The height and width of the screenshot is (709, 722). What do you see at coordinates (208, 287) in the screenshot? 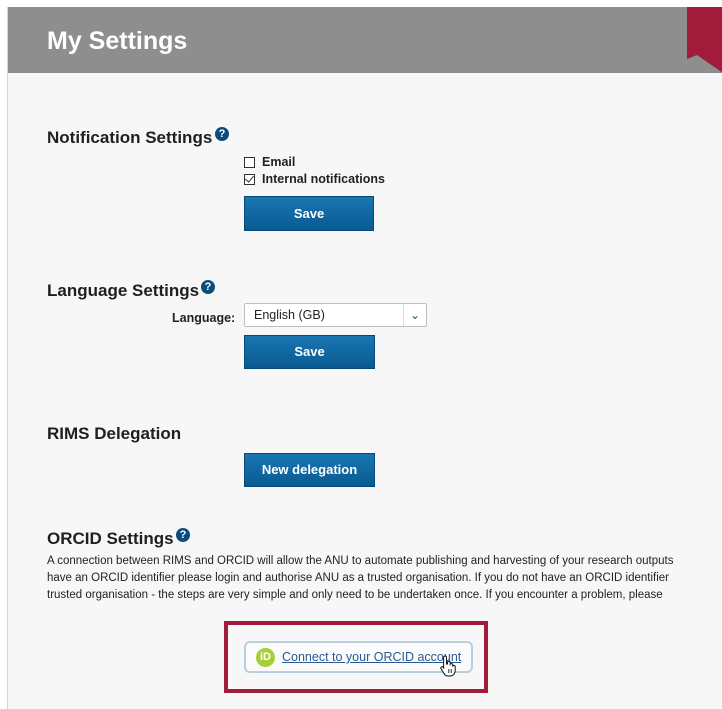
I see `language-help-icon: ?` at bounding box center [208, 287].